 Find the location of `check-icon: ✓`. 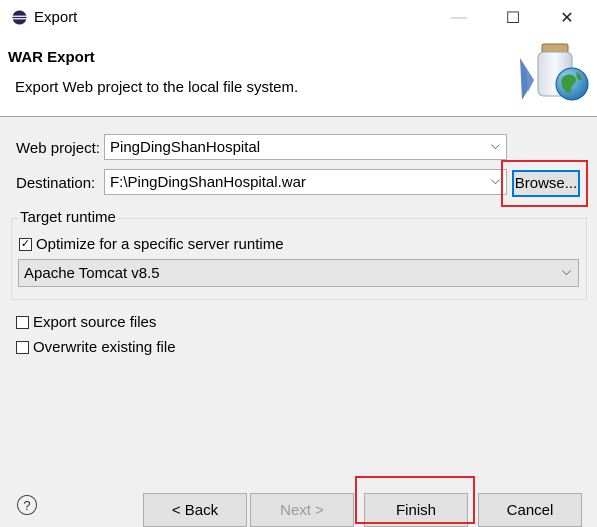

check-icon: ✓ is located at coordinates (25, 244).